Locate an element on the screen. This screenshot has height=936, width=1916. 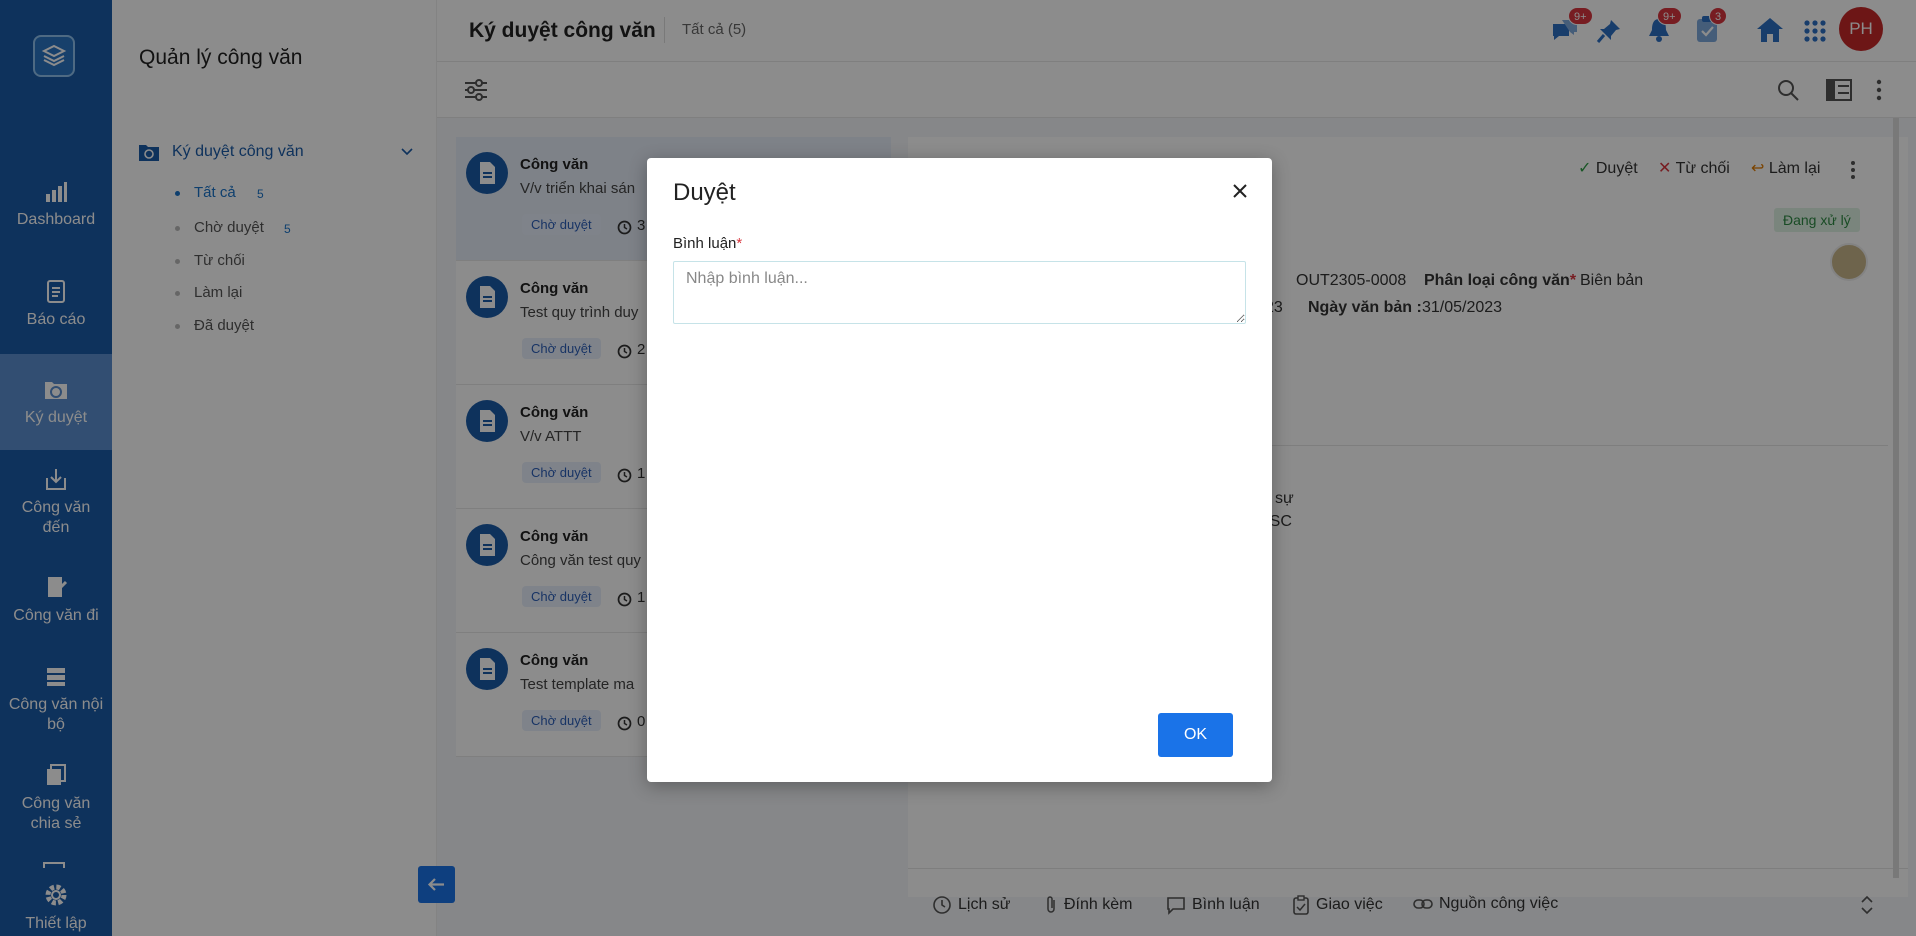
comment-textarea is located at coordinates (959, 292).